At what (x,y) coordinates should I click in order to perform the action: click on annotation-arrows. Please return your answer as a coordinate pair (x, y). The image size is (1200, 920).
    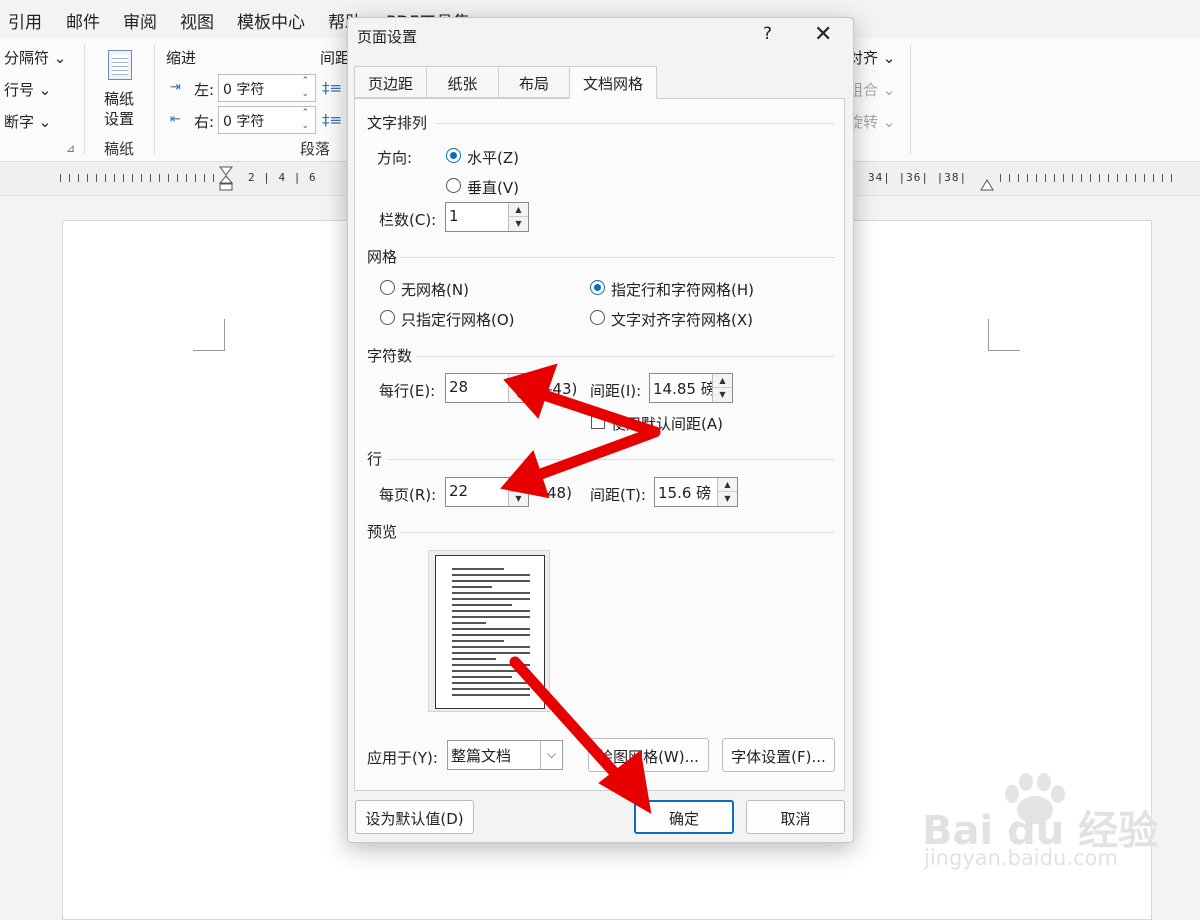
    Looking at the image, I should click on (580, 588).